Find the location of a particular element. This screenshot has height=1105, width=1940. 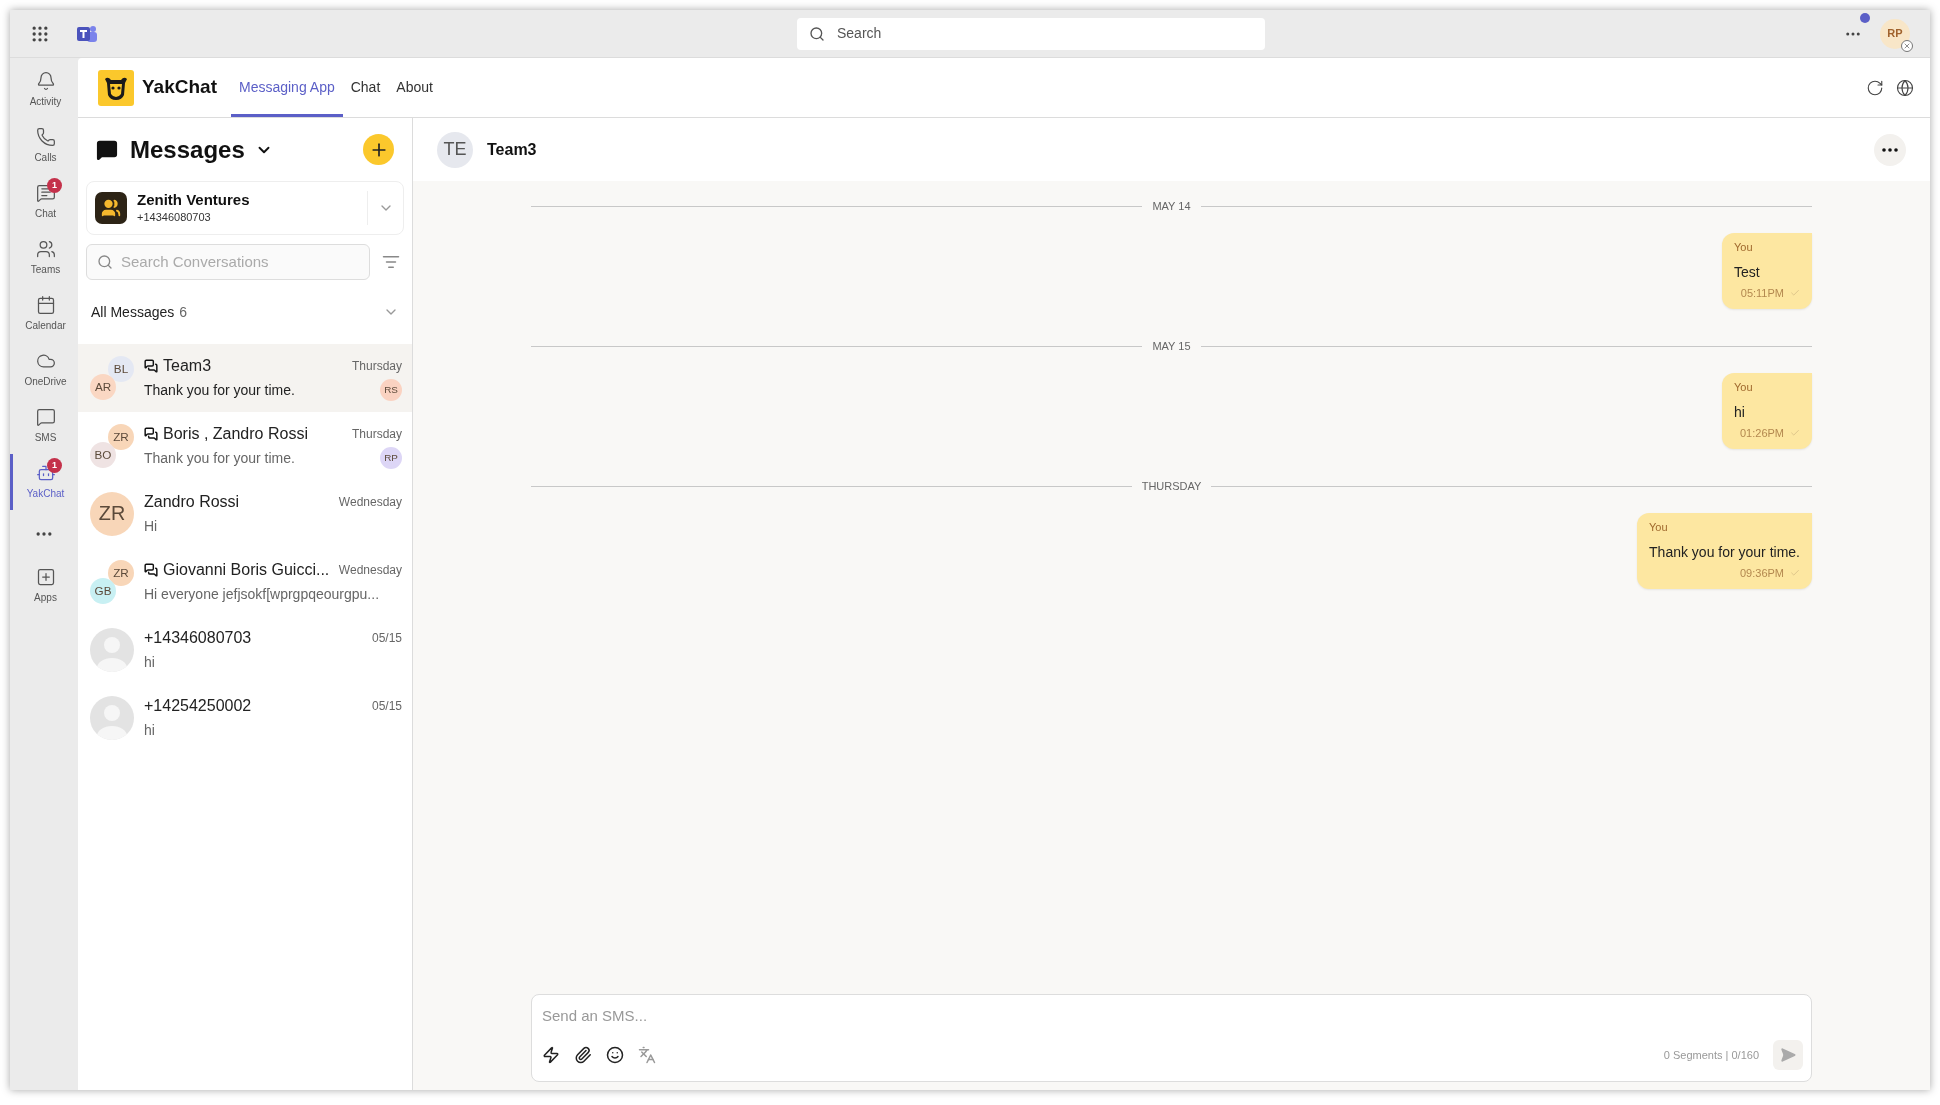

search-field: Search Conversations is located at coordinates (228, 262).